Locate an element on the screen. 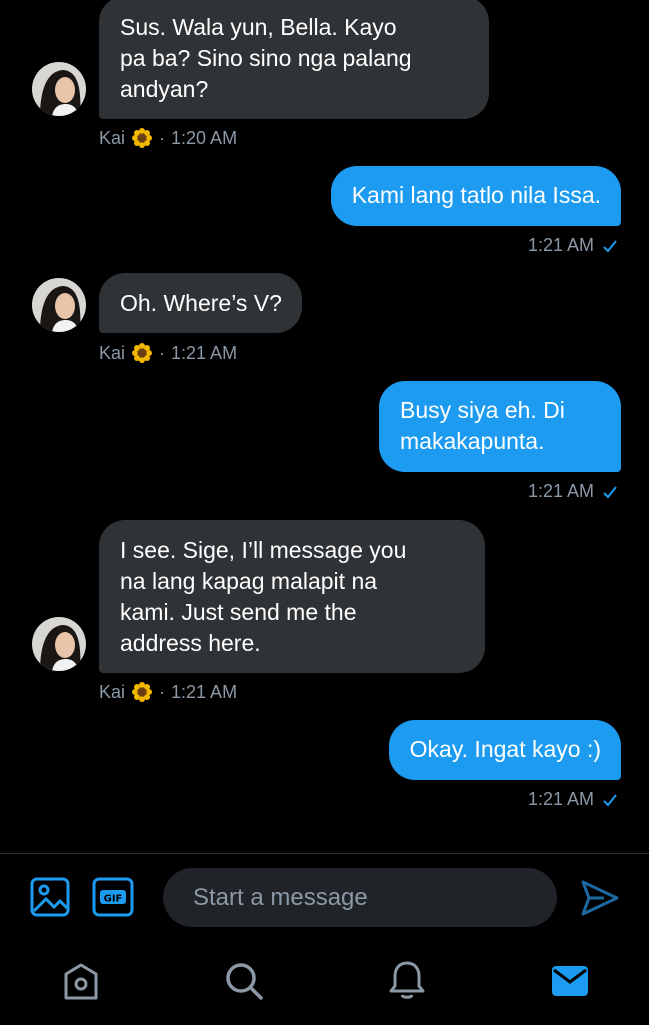 Image resolution: width=649 pixels, height=1025 pixels. search-icon is located at coordinates (244, 981).